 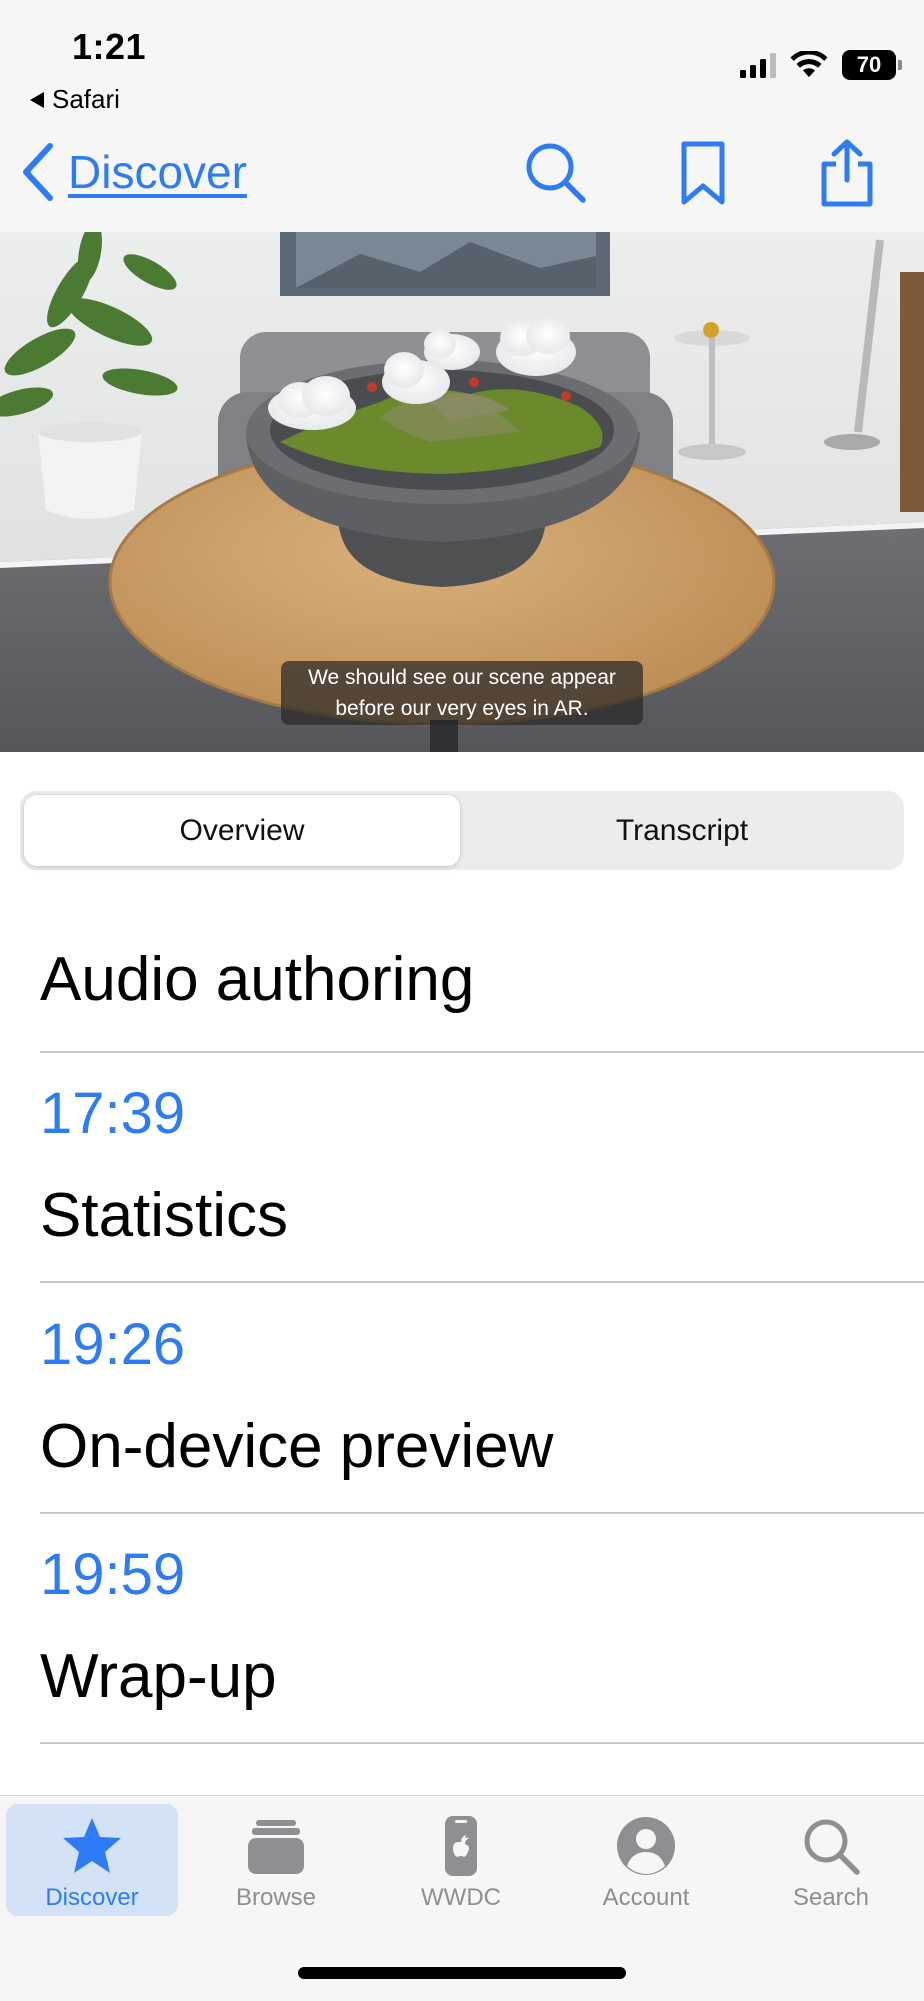 I want to click on home-indicator, so click(x=462, y=1973).